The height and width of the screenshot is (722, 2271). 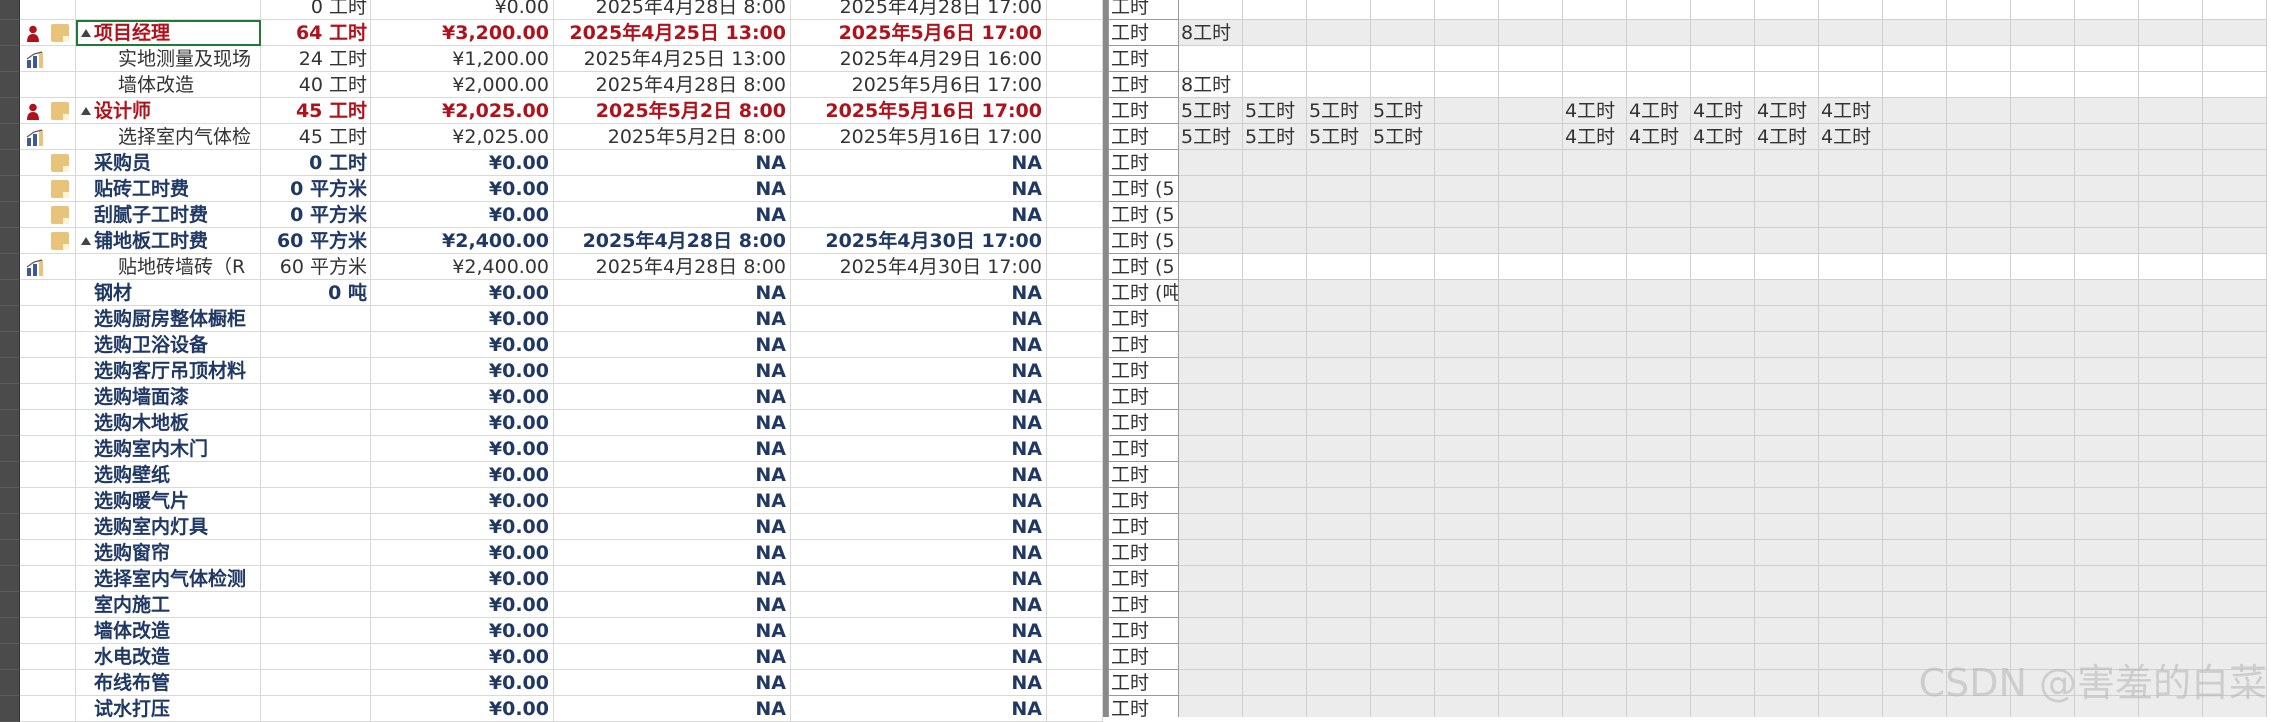 What do you see at coordinates (316, 371) in the screenshot?
I see `work-cell` at bounding box center [316, 371].